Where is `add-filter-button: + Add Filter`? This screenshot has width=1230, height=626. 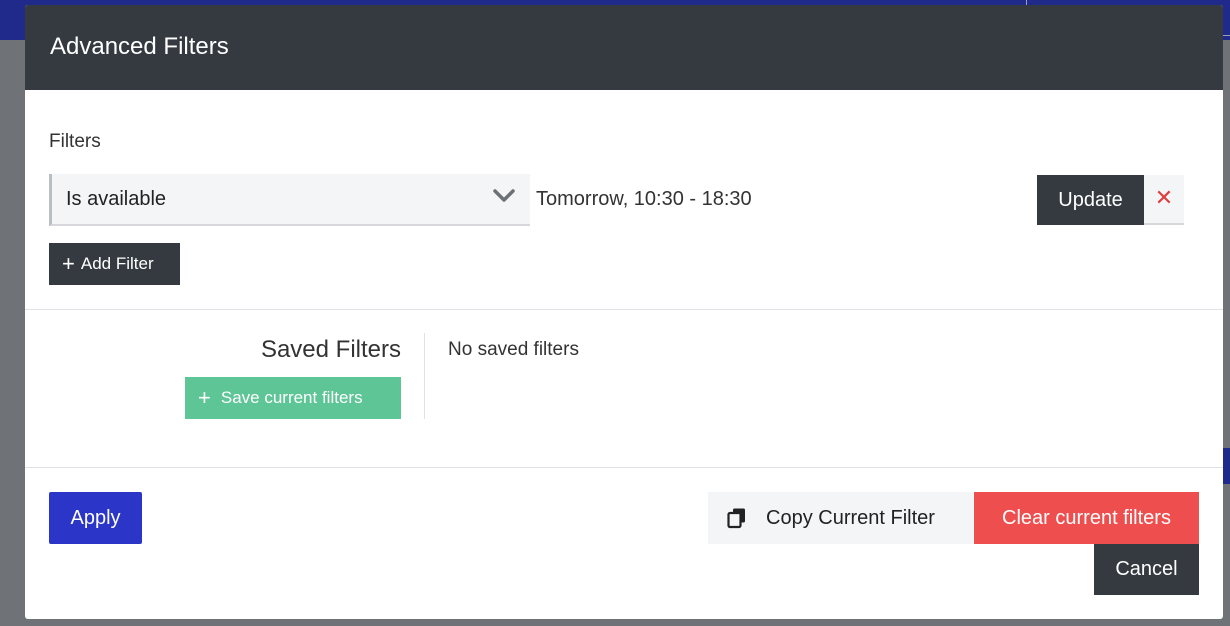
add-filter-button: + Add Filter is located at coordinates (114, 264).